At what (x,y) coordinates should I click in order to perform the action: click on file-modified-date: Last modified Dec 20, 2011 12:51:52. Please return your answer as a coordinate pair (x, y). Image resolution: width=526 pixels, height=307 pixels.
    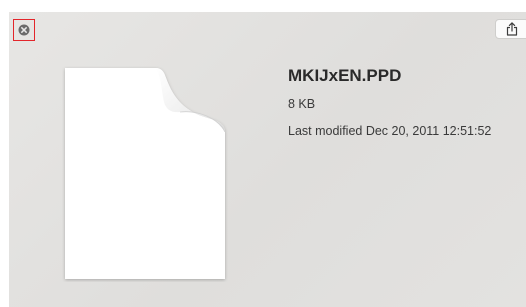
    Looking at the image, I should click on (390, 131).